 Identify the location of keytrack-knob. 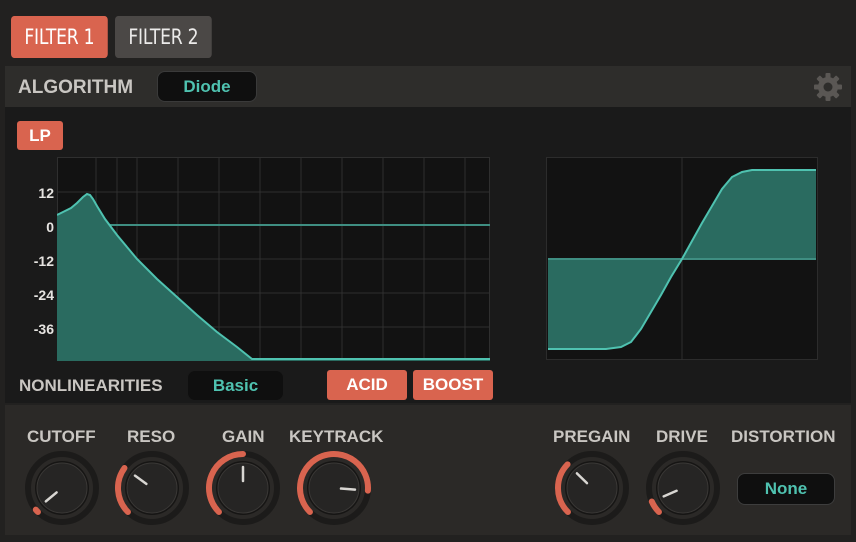
(334, 490).